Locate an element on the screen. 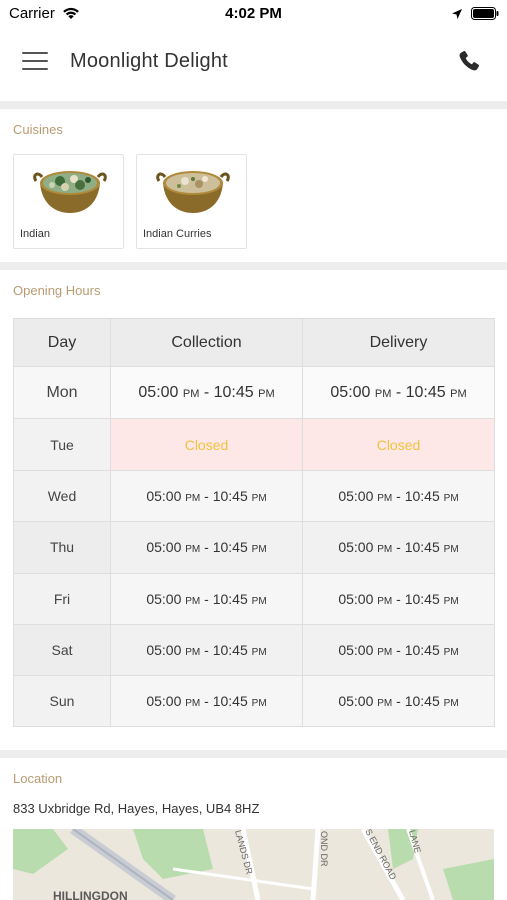 Image resolution: width=507 pixels, height=900 pixels. day-cell: Sat is located at coordinates (62, 649).